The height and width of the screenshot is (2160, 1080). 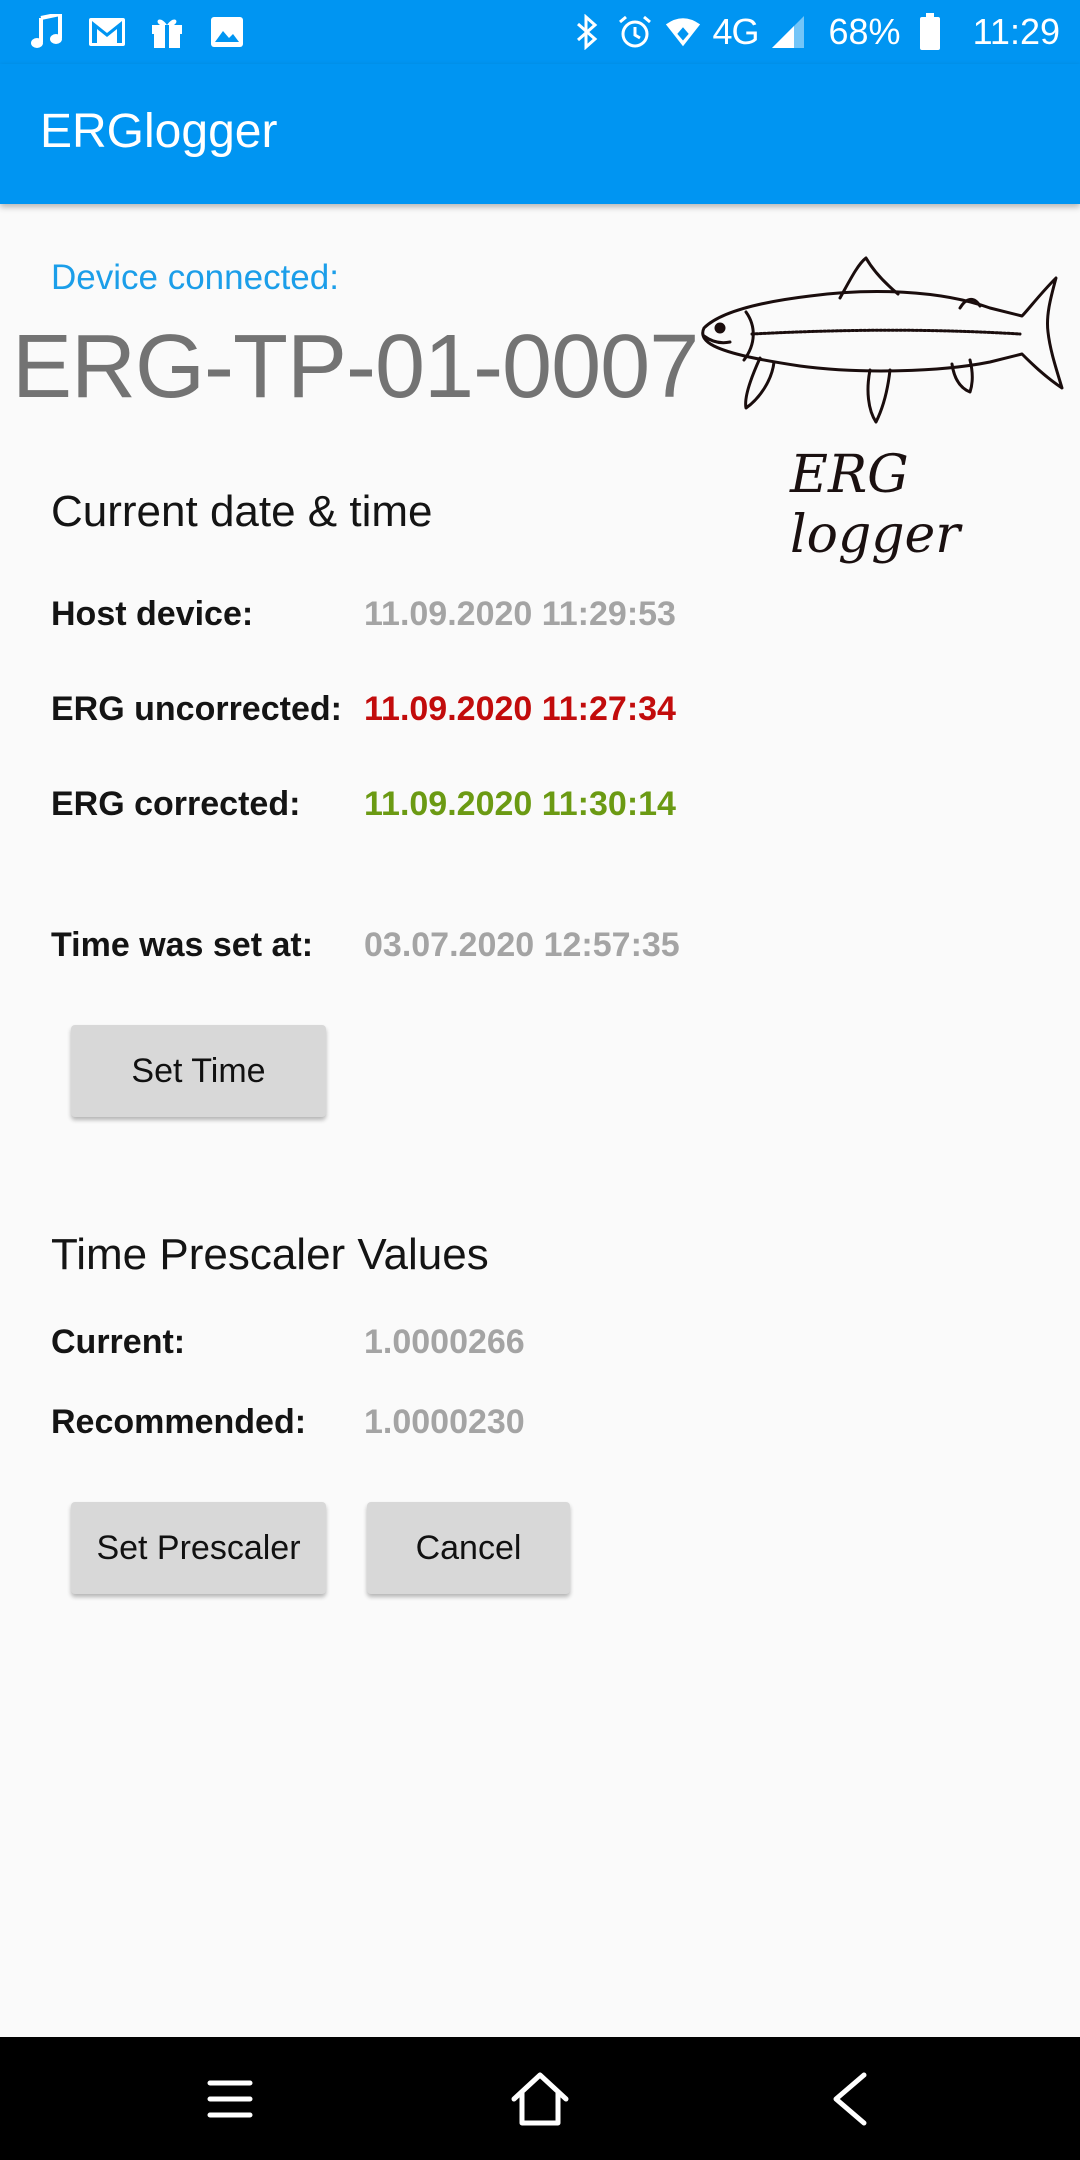 What do you see at coordinates (814, 32) in the screenshot?
I see `system-status: 4G 68% 11:29` at bounding box center [814, 32].